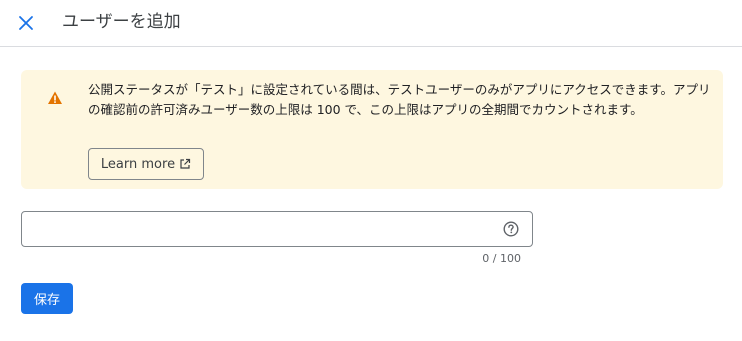 This screenshot has height=341, width=742. Describe the element at coordinates (262, 229) in the screenshot. I see `user-email-input` at that location.